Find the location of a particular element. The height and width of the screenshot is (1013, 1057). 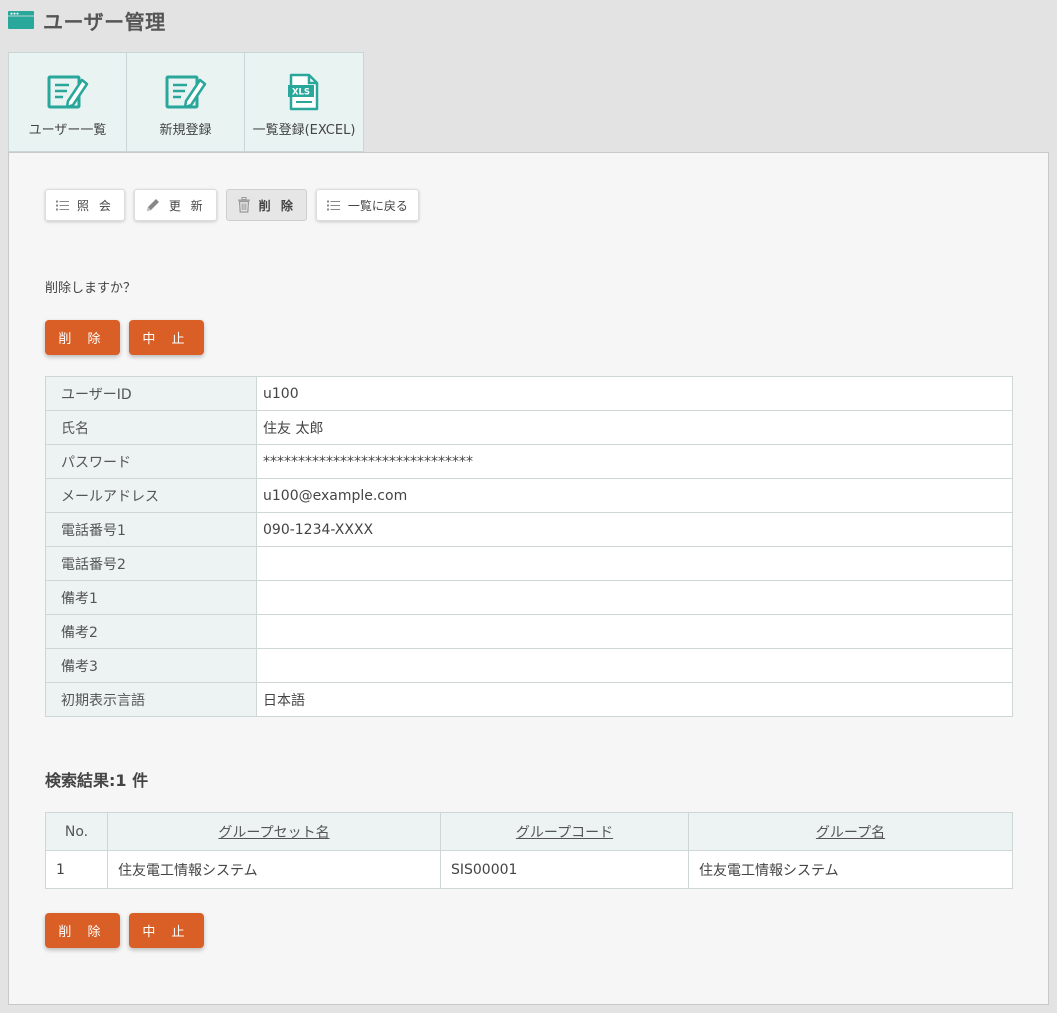

tab-bulk-excel: XLS 一覧登録(EXCEL) is located at coordinates (304, 102).